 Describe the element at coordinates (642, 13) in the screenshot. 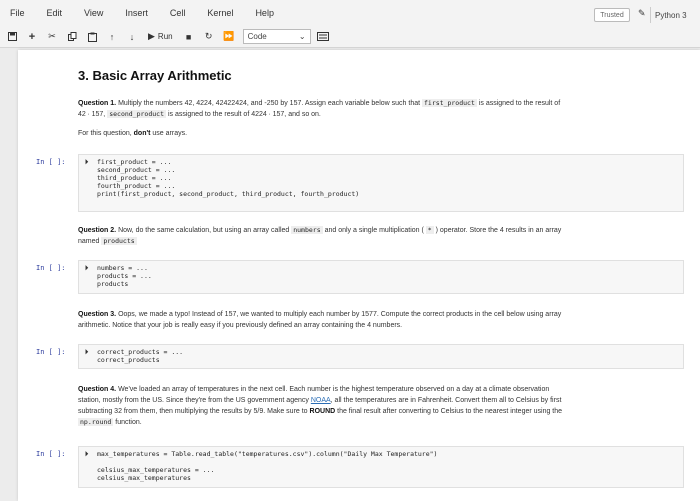

I see `pencil-icon: ✎` at that location.